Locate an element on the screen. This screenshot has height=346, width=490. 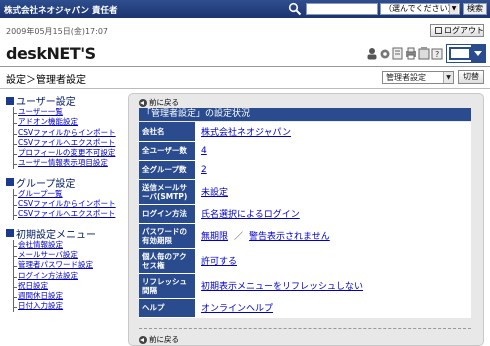
sidebar-link: 週間休日設定 is located at coordinates (40, 295).